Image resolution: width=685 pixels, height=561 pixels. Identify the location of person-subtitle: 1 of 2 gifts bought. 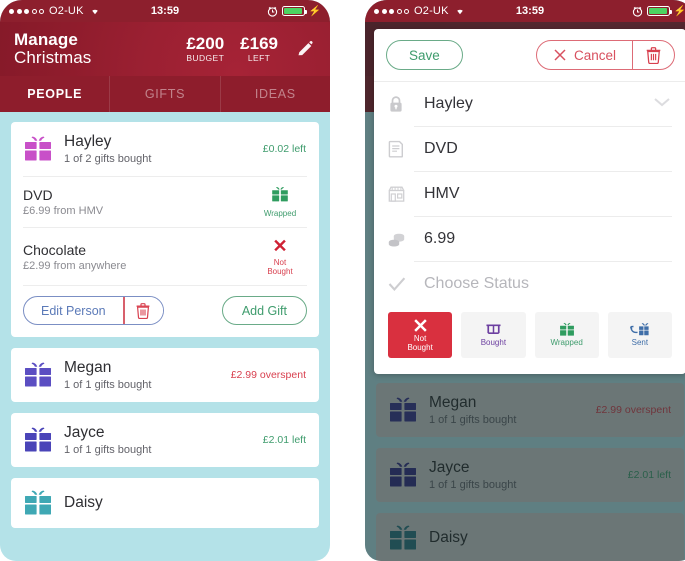
(108, 158).